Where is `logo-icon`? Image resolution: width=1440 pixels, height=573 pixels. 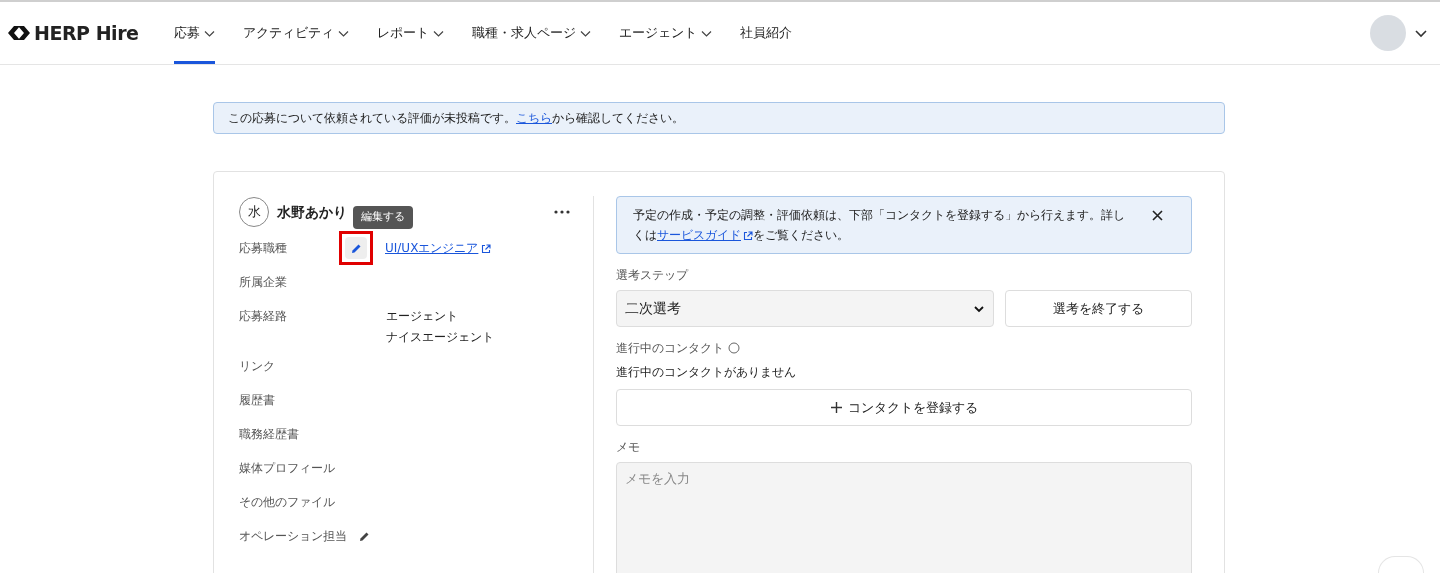
logo-icon is located at coordinates (19, 33).